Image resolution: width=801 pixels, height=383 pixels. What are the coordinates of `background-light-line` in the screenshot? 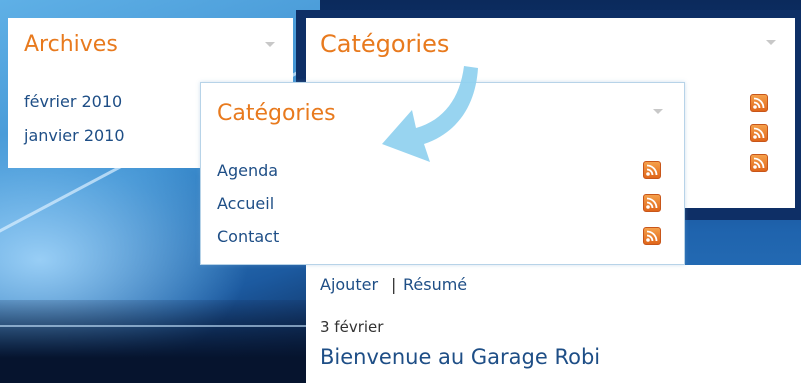 It's located at (165, 326).